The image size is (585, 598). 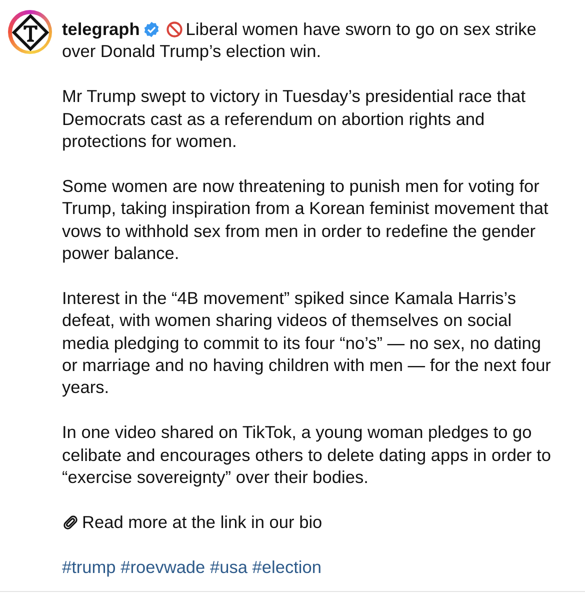 I want to click on prohibited-icon, so click(x=174, y=29).